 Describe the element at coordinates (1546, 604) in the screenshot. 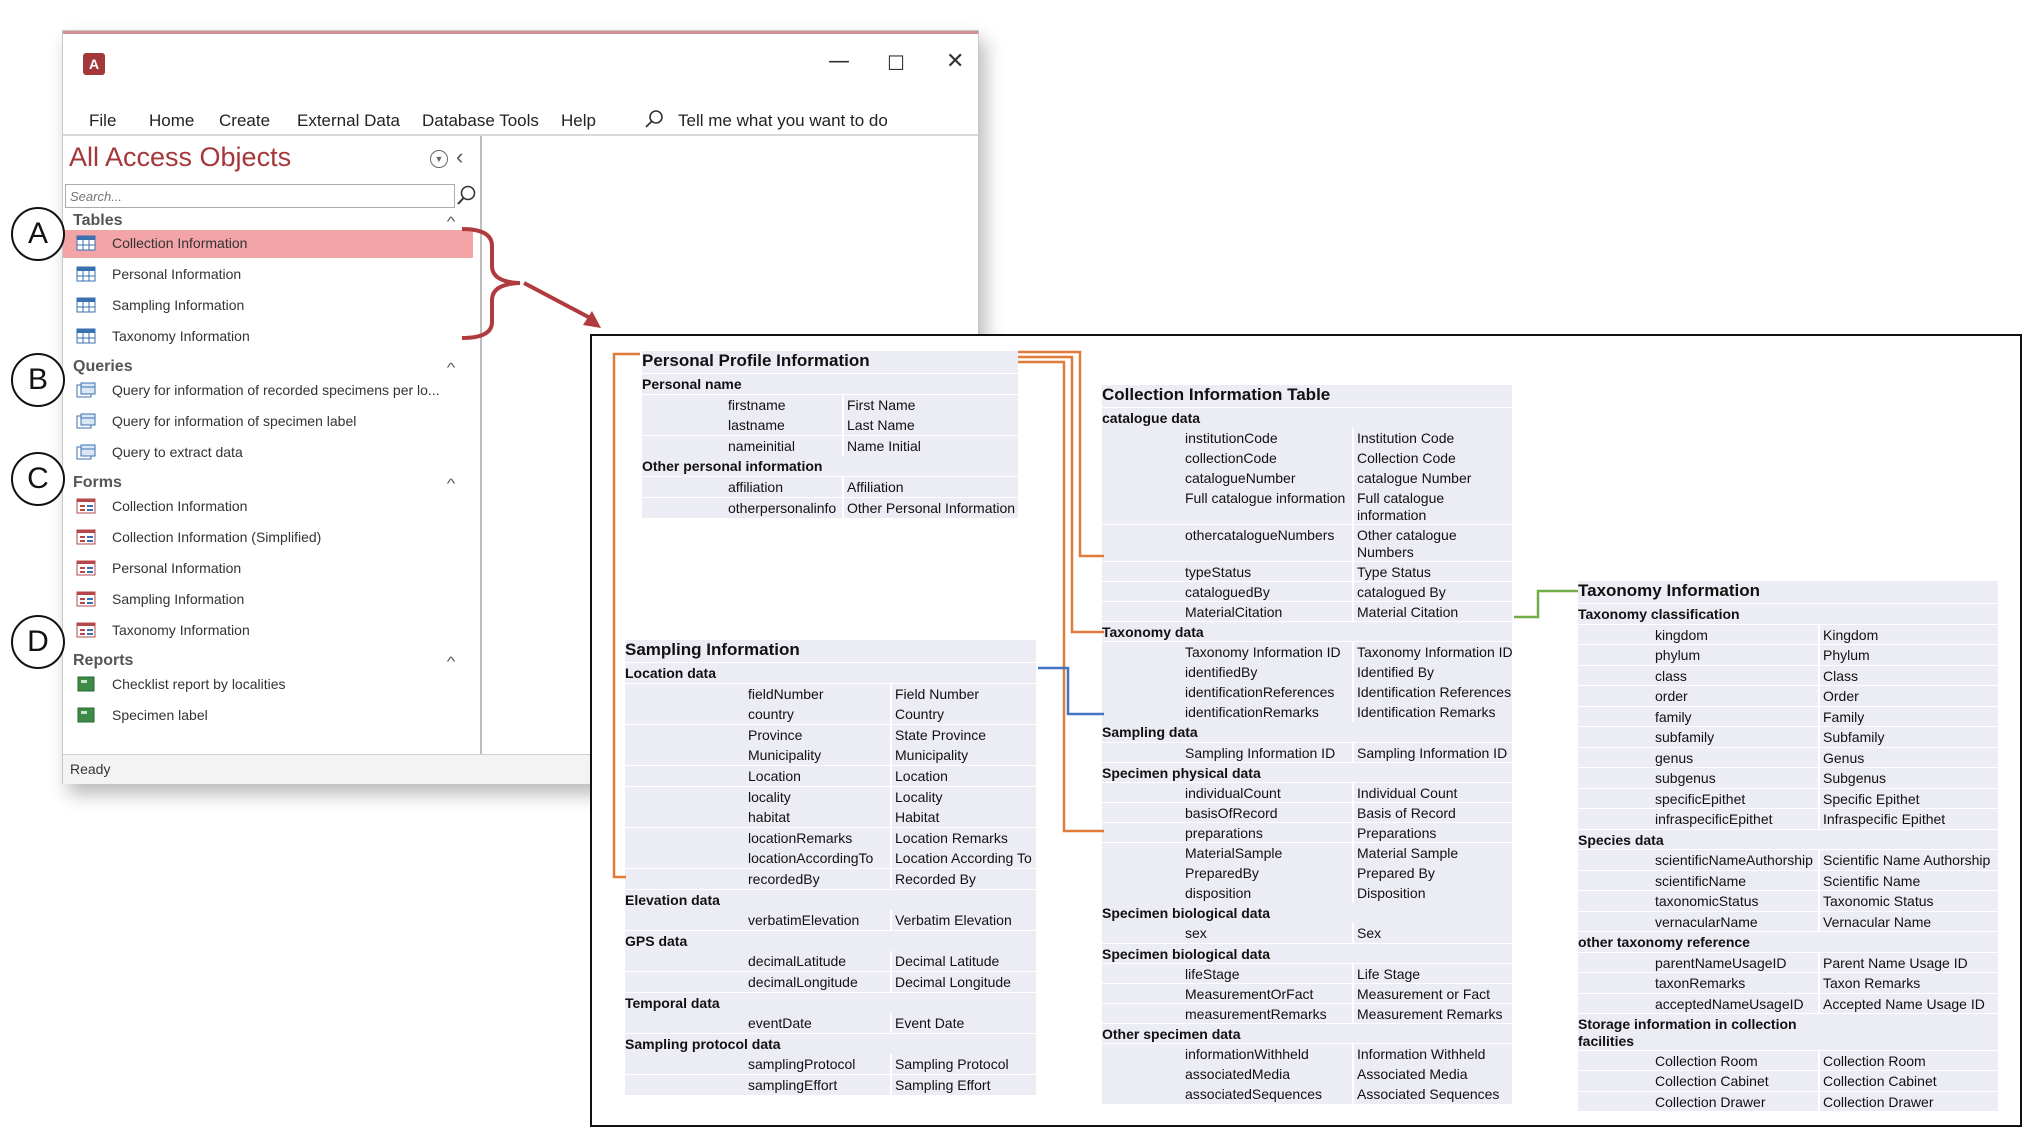

I see `link-collection-taxonomy` at that location.